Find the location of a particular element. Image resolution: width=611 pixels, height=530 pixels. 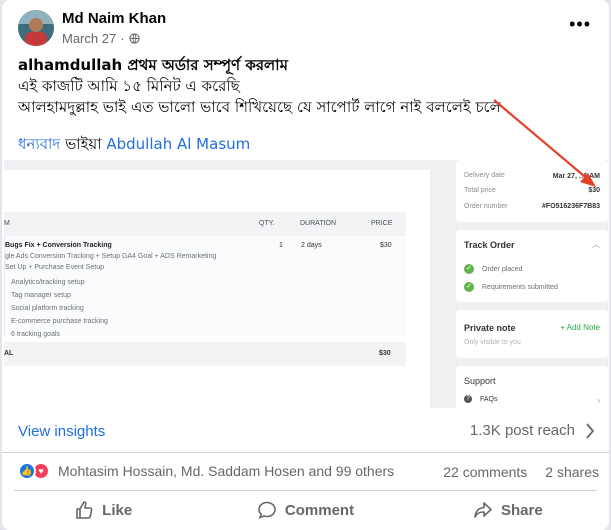

more-options-icon: ••• is located at coordinates (580, 24).